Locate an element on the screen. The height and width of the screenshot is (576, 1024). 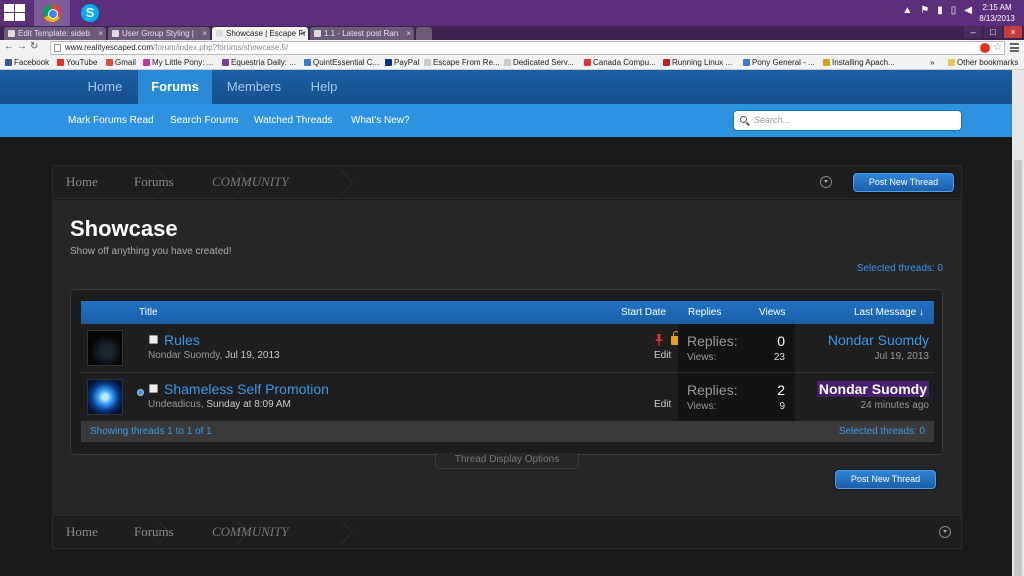
volume-icon: ◀ is located at coordinates (968, 10).